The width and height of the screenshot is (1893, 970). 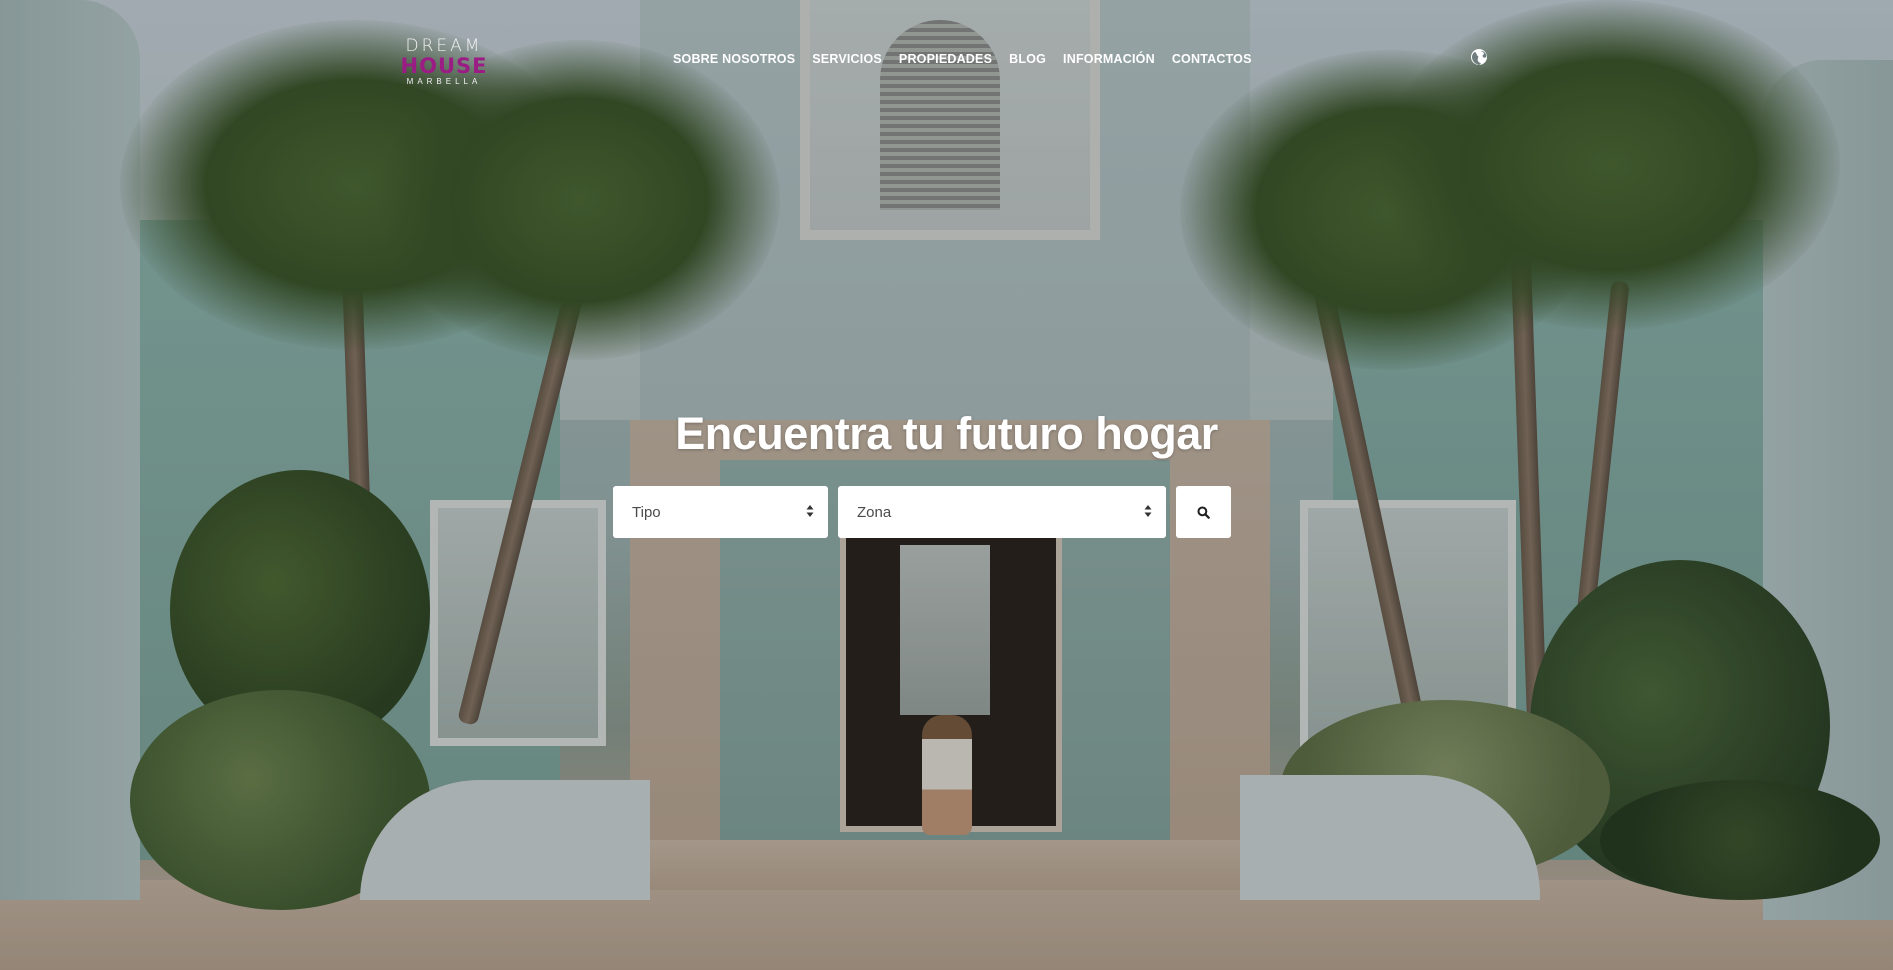 I want to click on tipo-select: Tipo, so click(x=720, y=512).